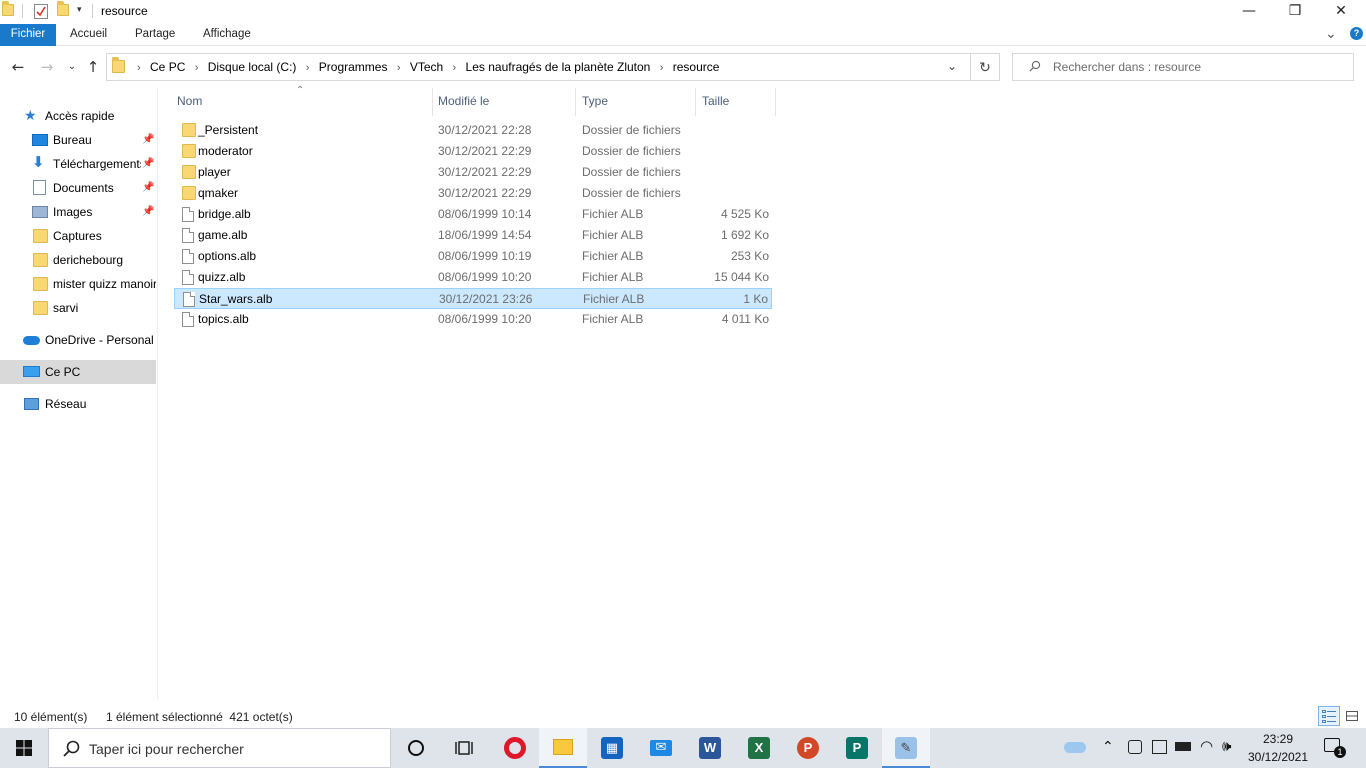 The width and height of the screenshot is (1366, 771). What do you see at coordinates (486, 299) in the screenshot?
I see `file-modified: 30/12/2021 23:26` at bounding box center [486, 299].